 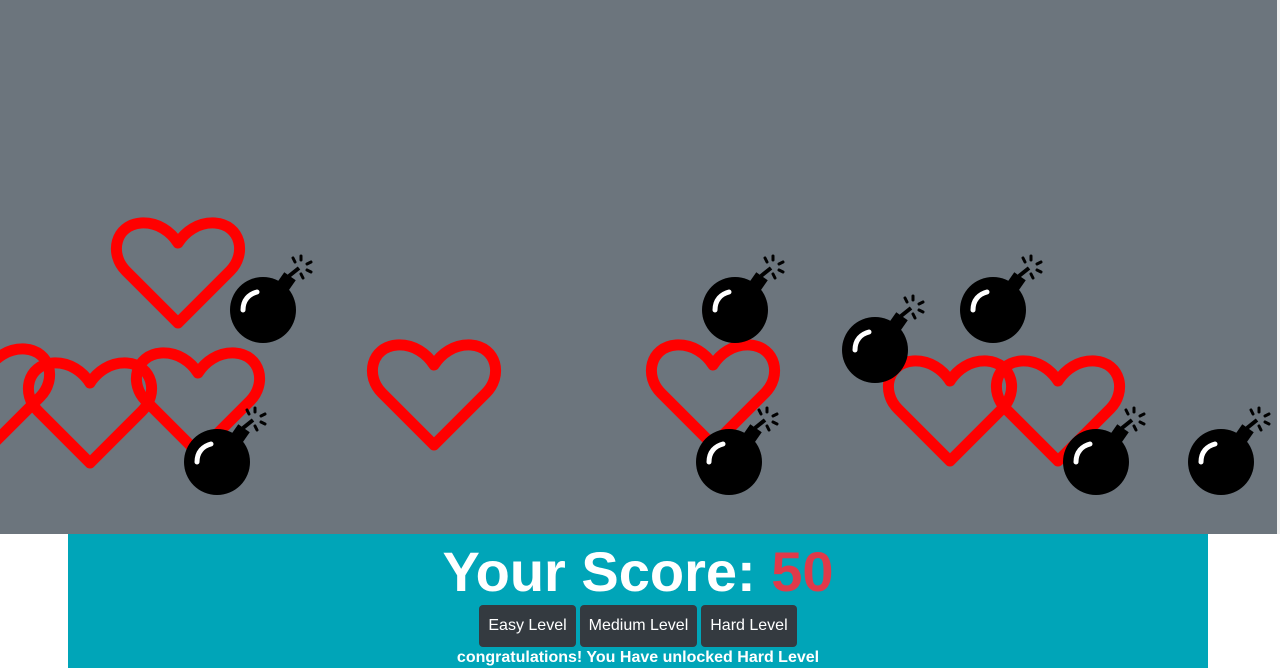 I want to click on score-value: 50, so click(x=802, y=571).